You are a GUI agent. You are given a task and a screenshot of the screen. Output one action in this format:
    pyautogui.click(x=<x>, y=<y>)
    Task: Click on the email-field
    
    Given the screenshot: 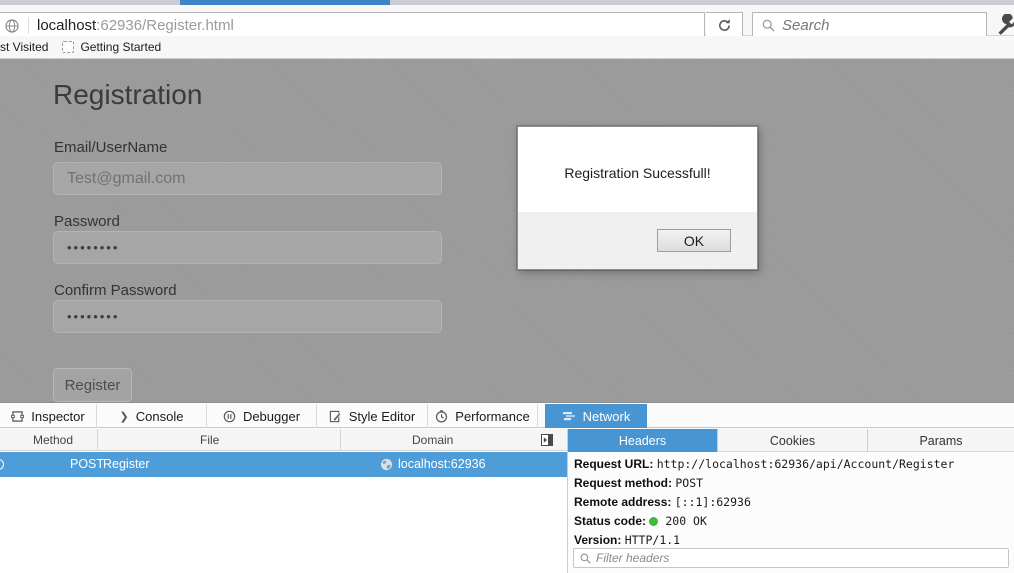 What is the action you would take?
    pyautogui.click(x=247, y=178)
    